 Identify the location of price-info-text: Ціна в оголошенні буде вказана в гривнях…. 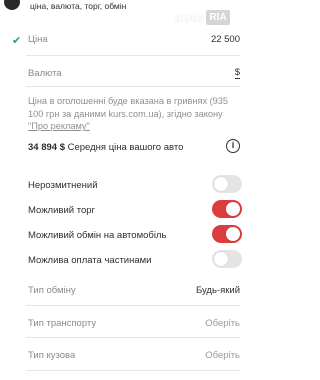
(135, 114).